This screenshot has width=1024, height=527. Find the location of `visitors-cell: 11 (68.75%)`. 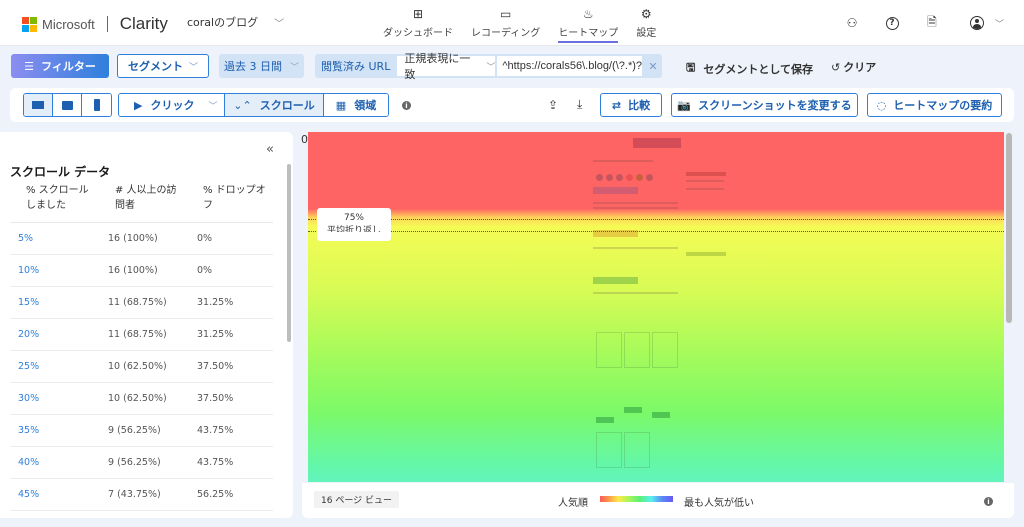

visitors-cell: 11 (68.75%) is located at coordinates (137, 334).